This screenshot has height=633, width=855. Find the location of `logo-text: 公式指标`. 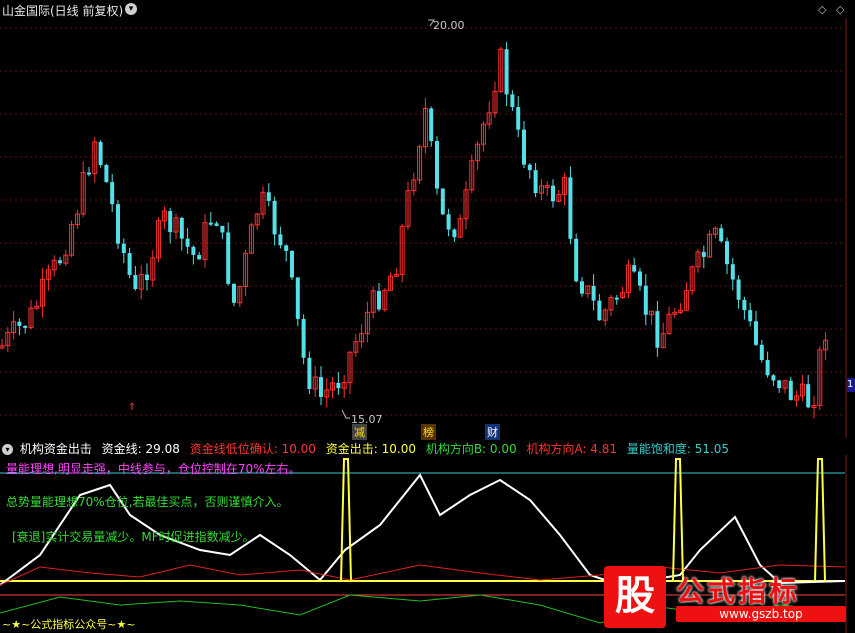

logo-text: 公式指标 is located at coordinates (738, 591).